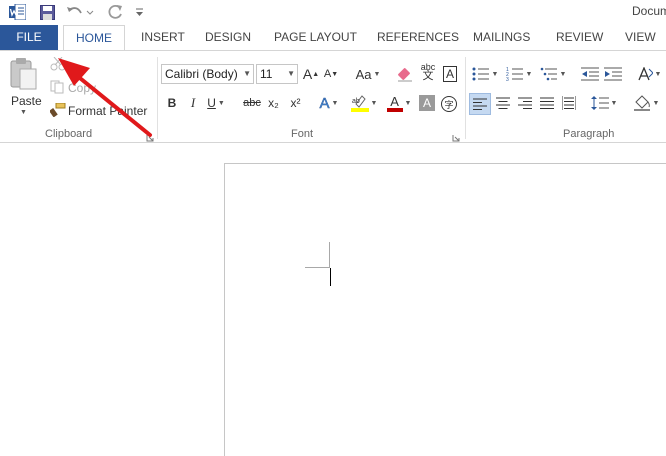  I want to click on distributed-button, so click(569, 103).